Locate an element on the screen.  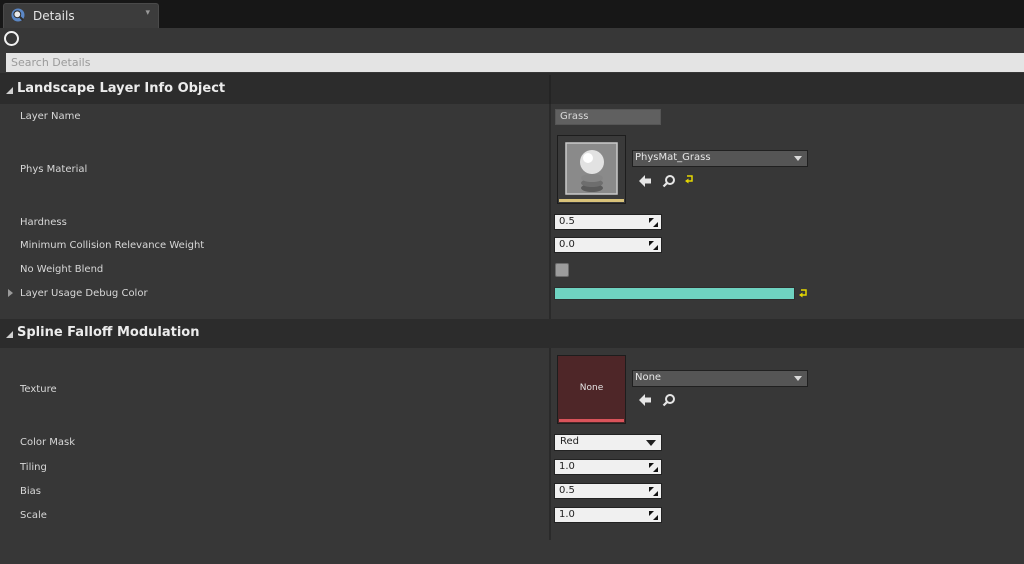
phys-material-value: PhysMat_Grass is located at coordinates (673, 157).